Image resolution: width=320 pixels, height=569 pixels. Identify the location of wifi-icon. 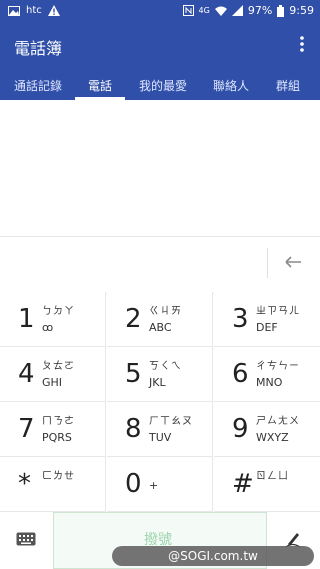
(220, 11).